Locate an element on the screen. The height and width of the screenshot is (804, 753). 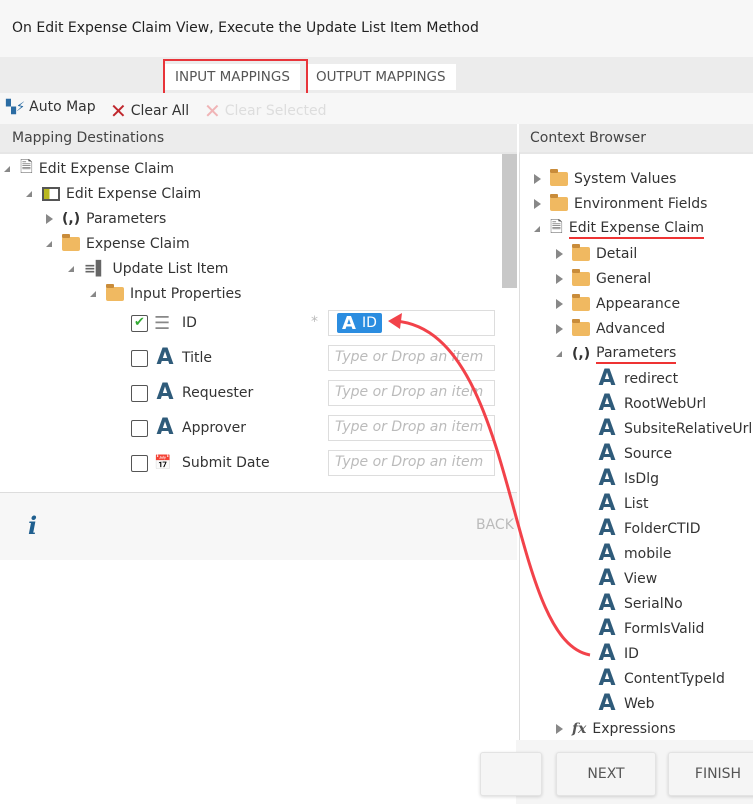
finish-button: FINISH is located at coordinates (710, 774).